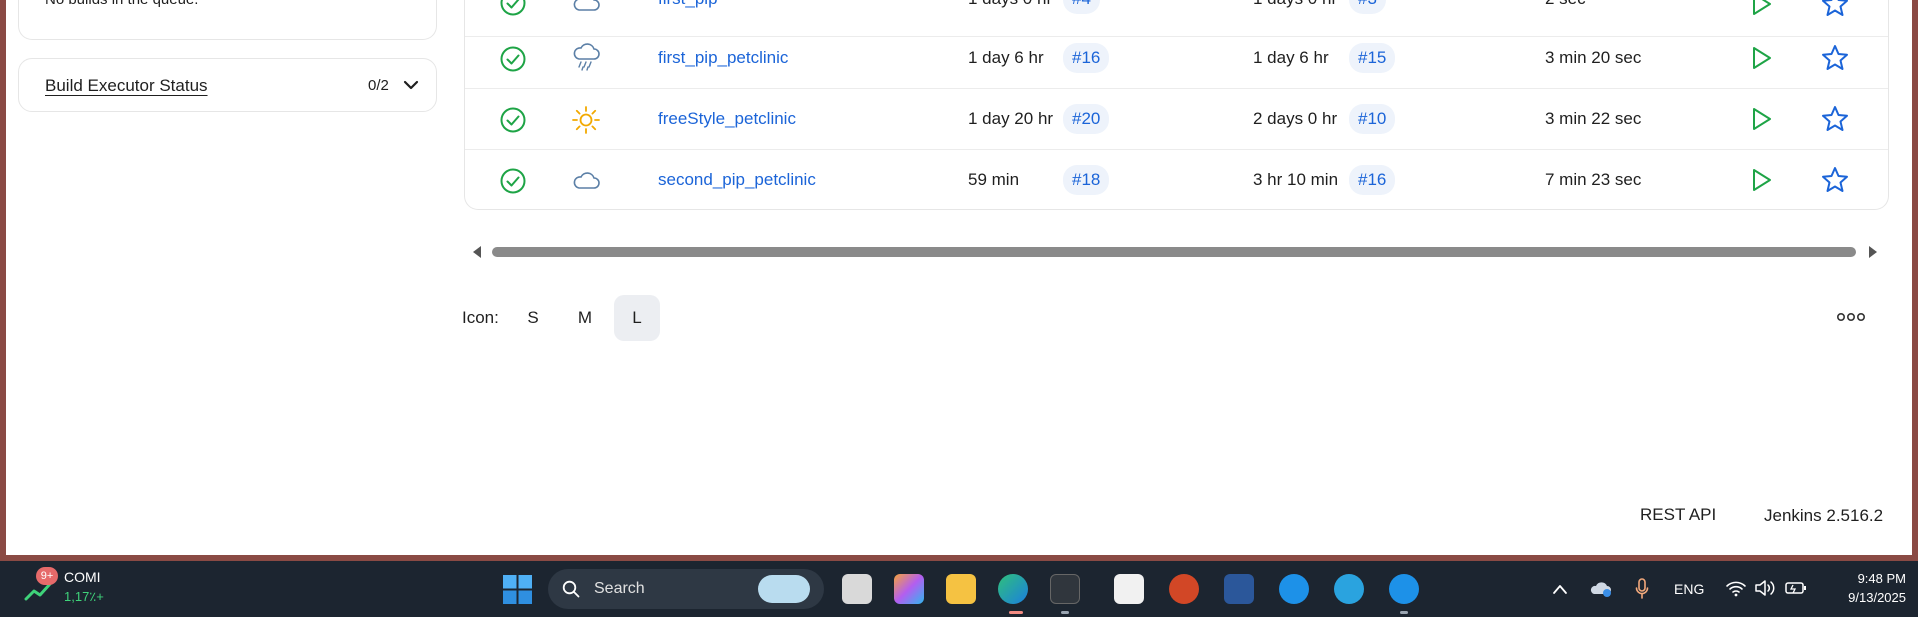  I want to click on notification-badge: 9+, so click(47, 576).